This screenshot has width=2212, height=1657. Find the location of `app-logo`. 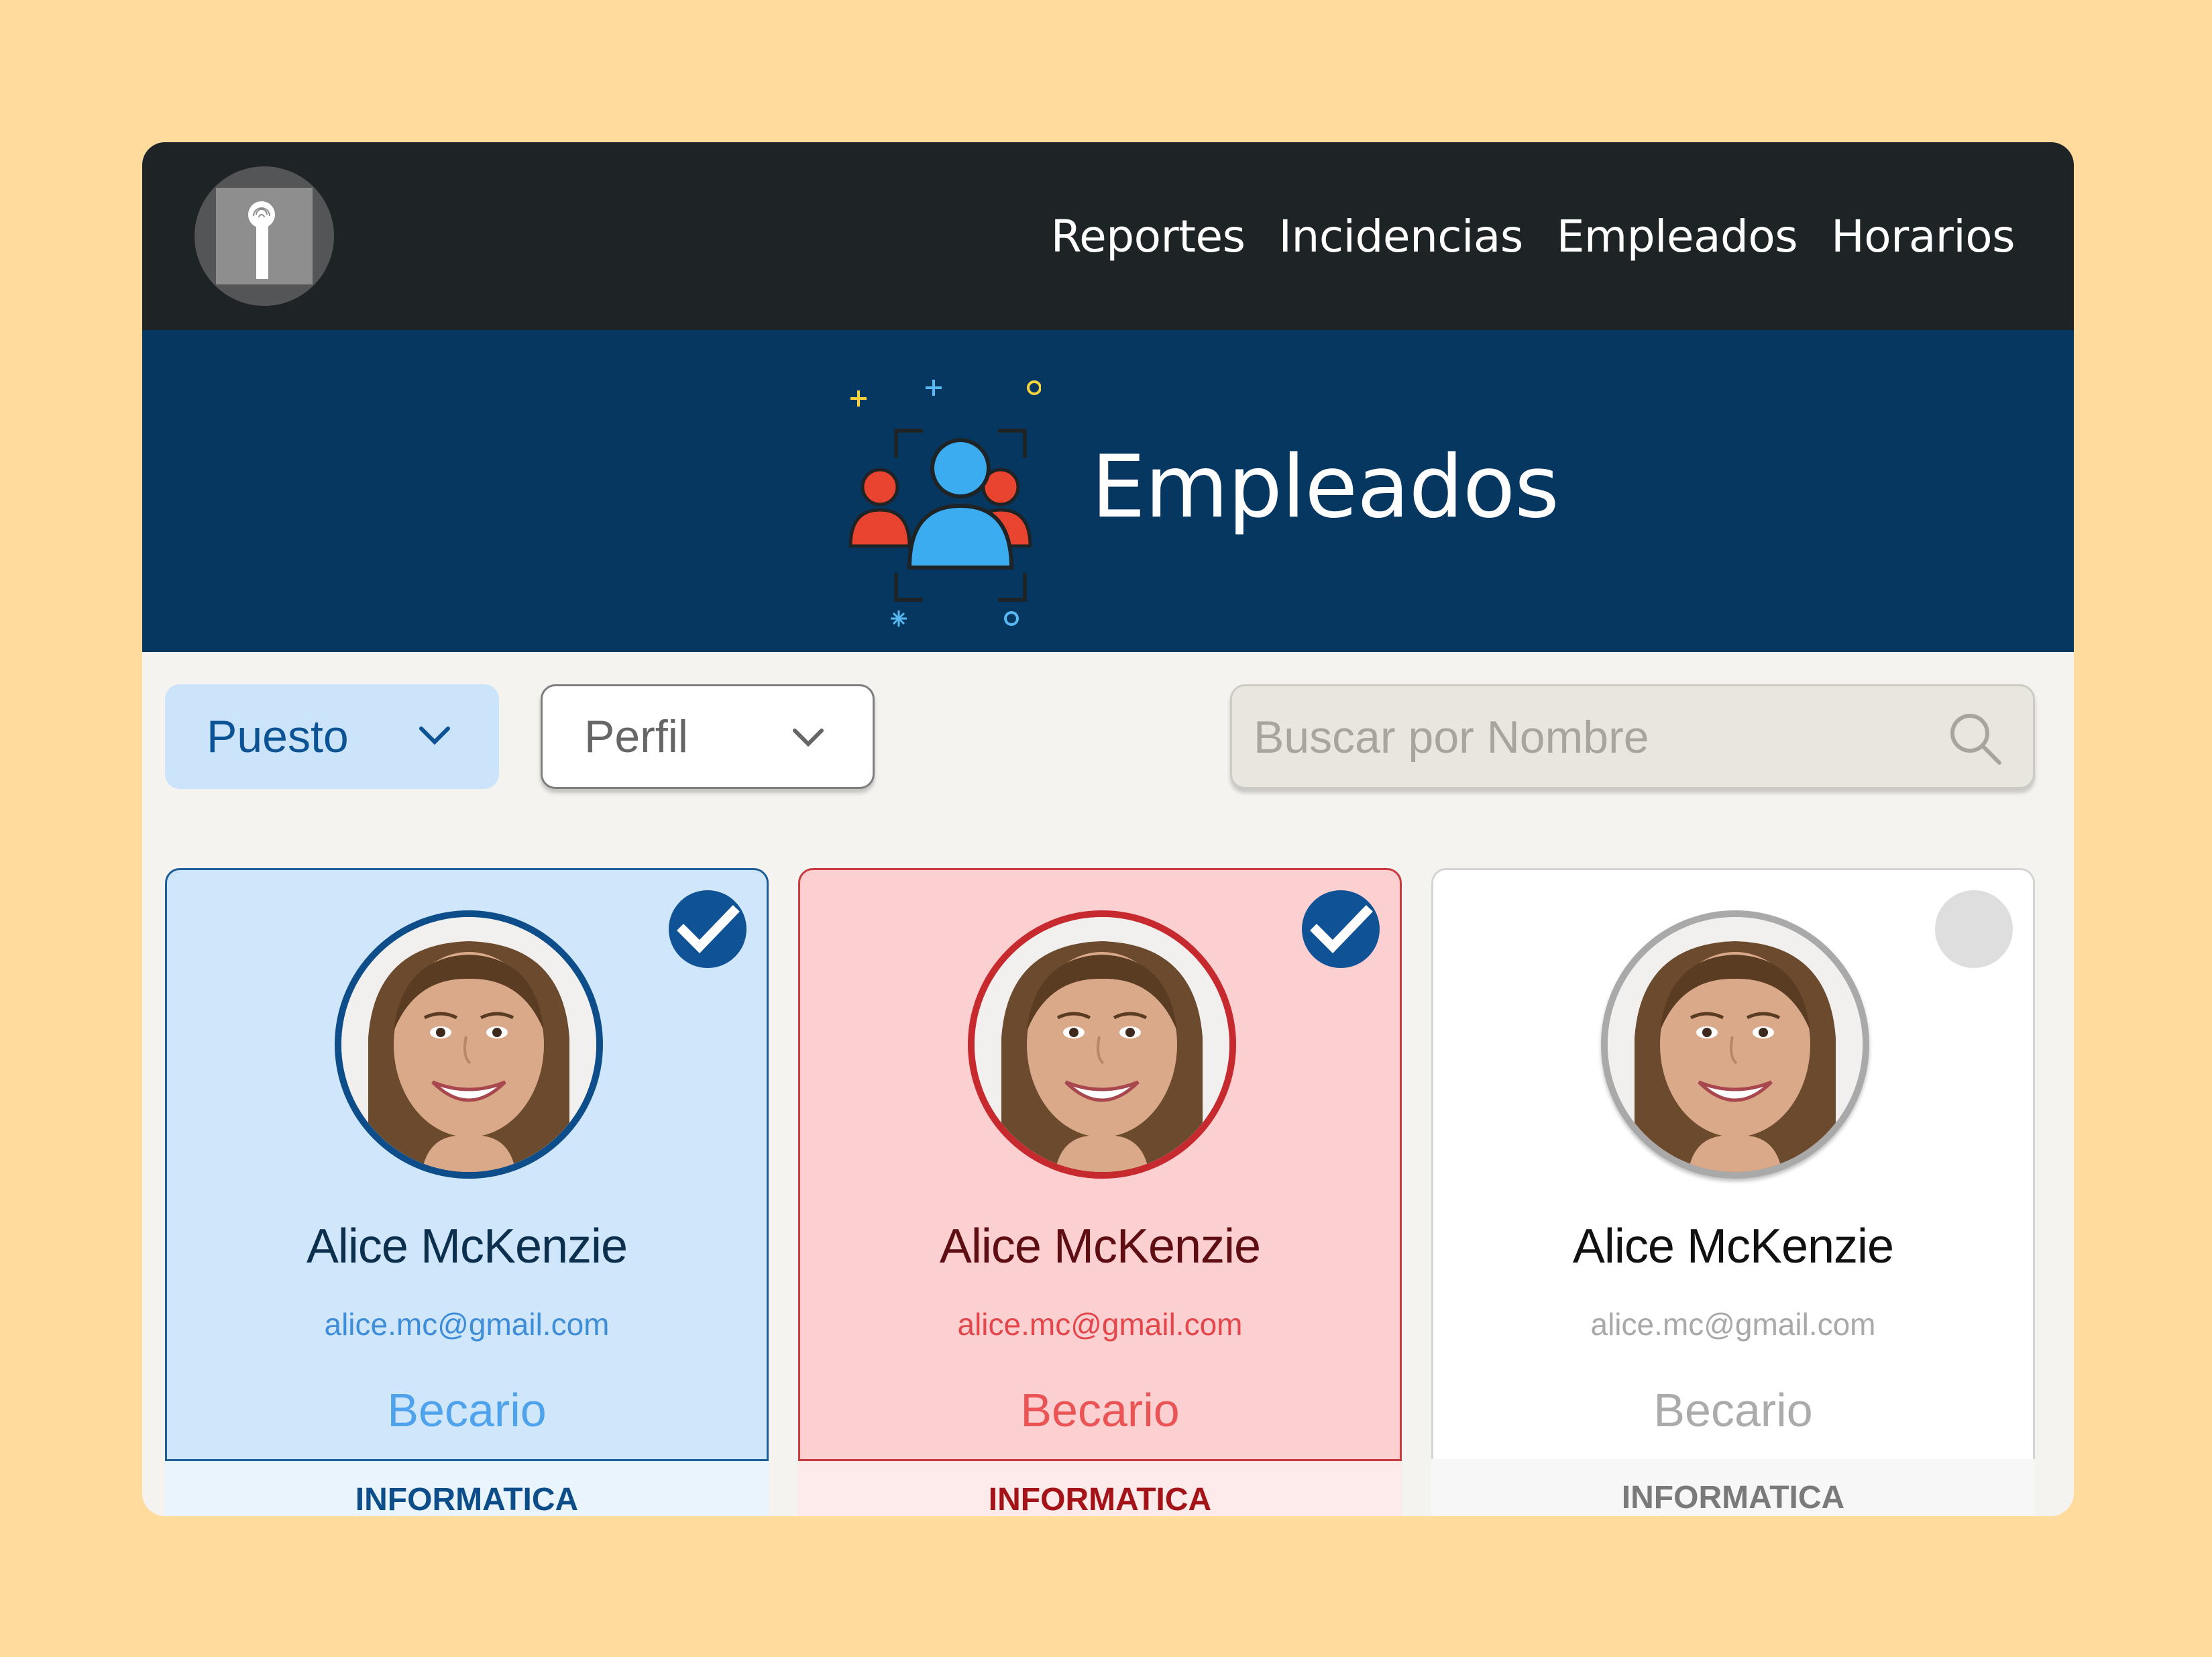

app-logo is located at coordinates (264, 236).